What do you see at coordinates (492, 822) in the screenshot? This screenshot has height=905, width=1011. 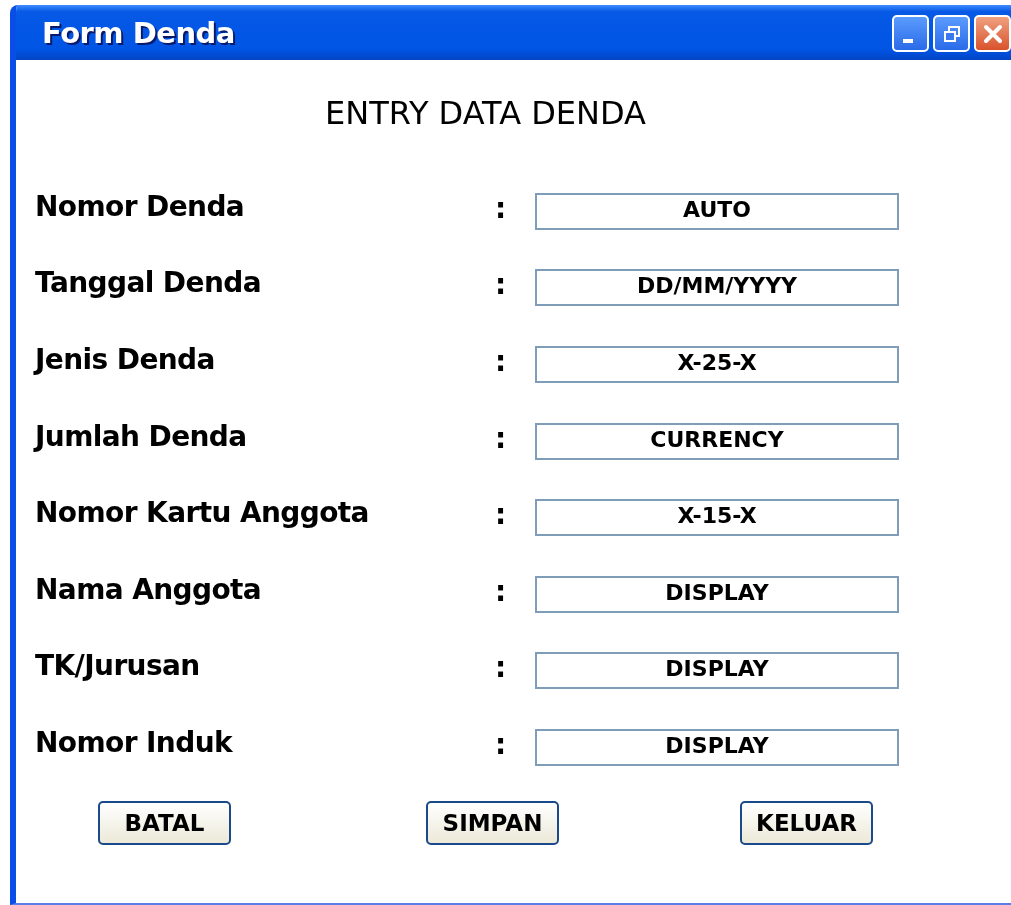 I see `form-button: SIMPAN` at bounding box center [492, 822].